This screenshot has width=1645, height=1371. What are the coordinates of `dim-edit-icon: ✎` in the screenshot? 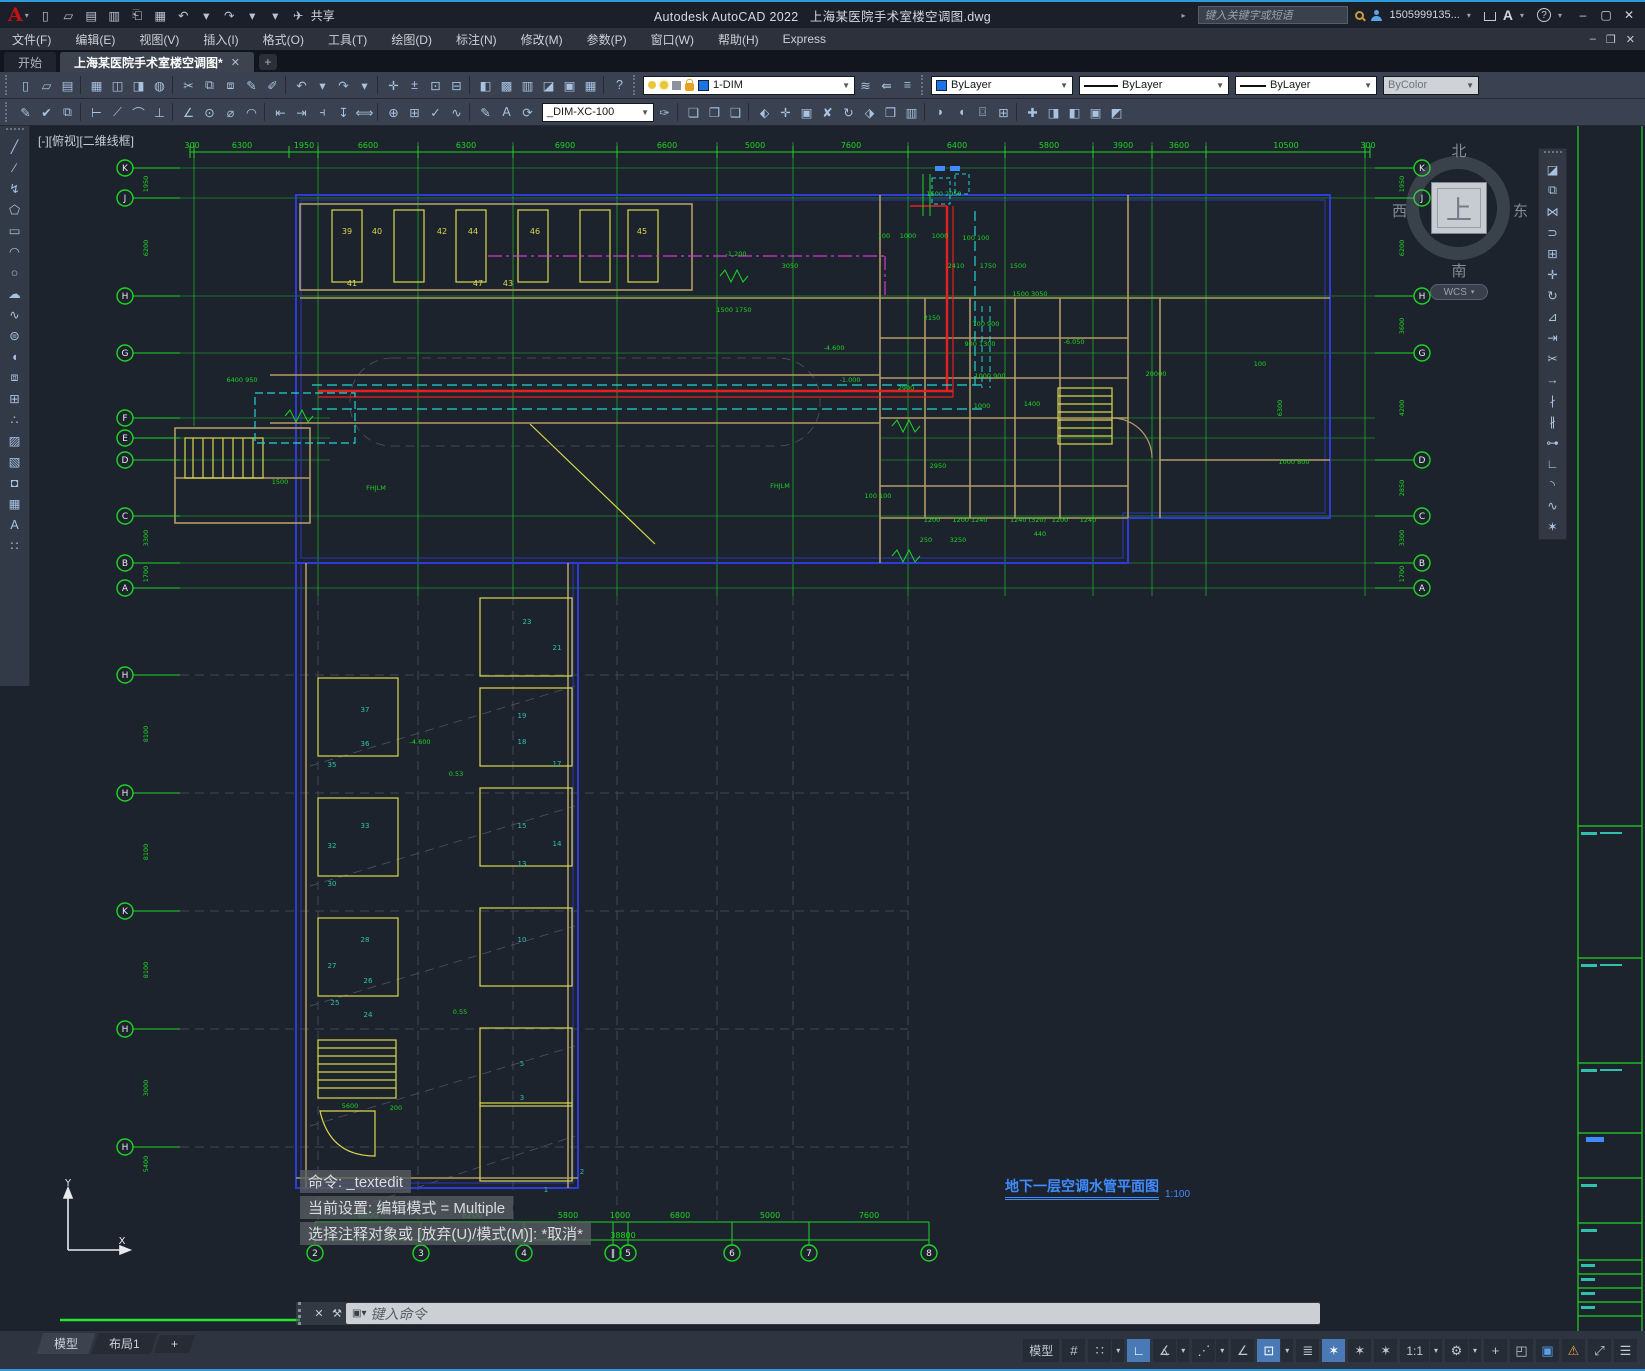 It's located at (485, 112).